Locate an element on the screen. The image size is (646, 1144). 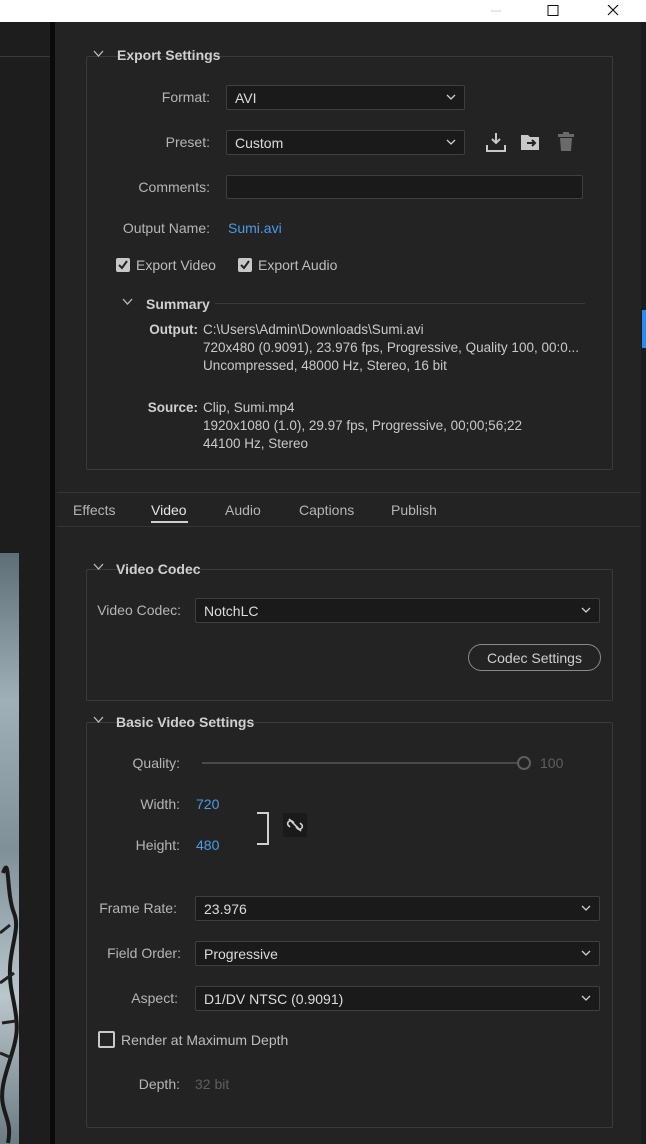
tabs-top-border is located at coordinates (349, 492).